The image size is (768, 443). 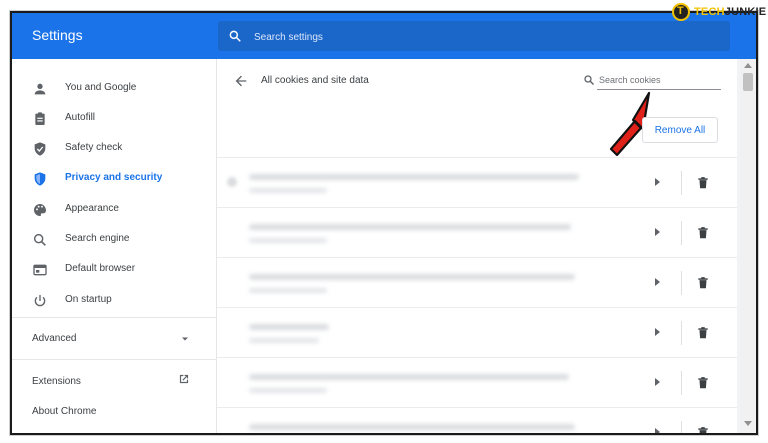 I want to click on shield-check-icon, so click(x=40, y=149).